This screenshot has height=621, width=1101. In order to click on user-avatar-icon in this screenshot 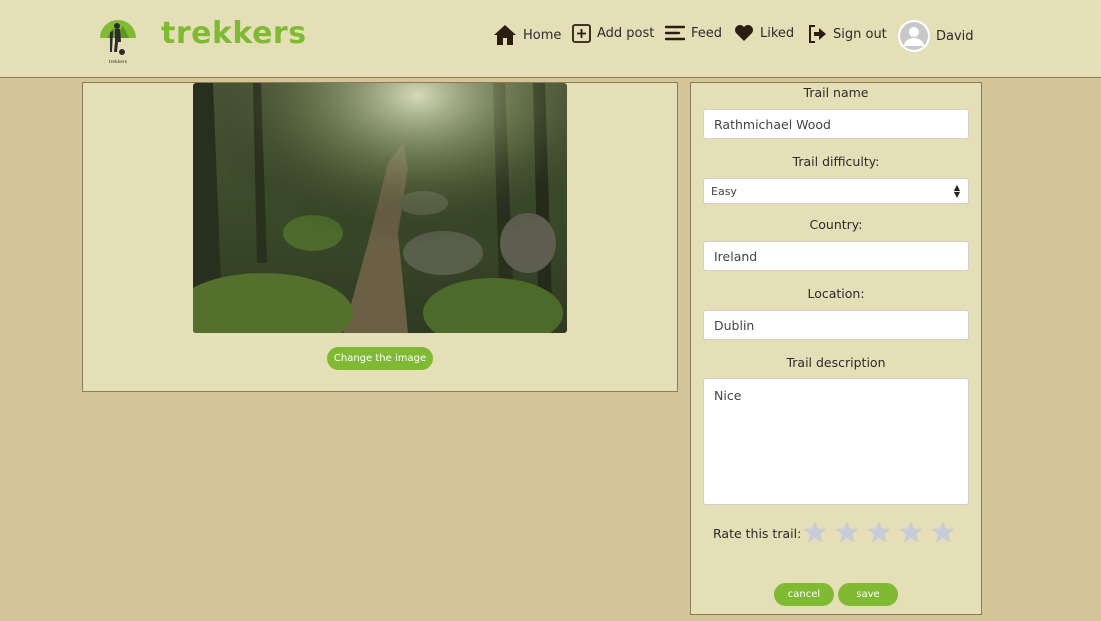, I will do `click(914, 36)`.